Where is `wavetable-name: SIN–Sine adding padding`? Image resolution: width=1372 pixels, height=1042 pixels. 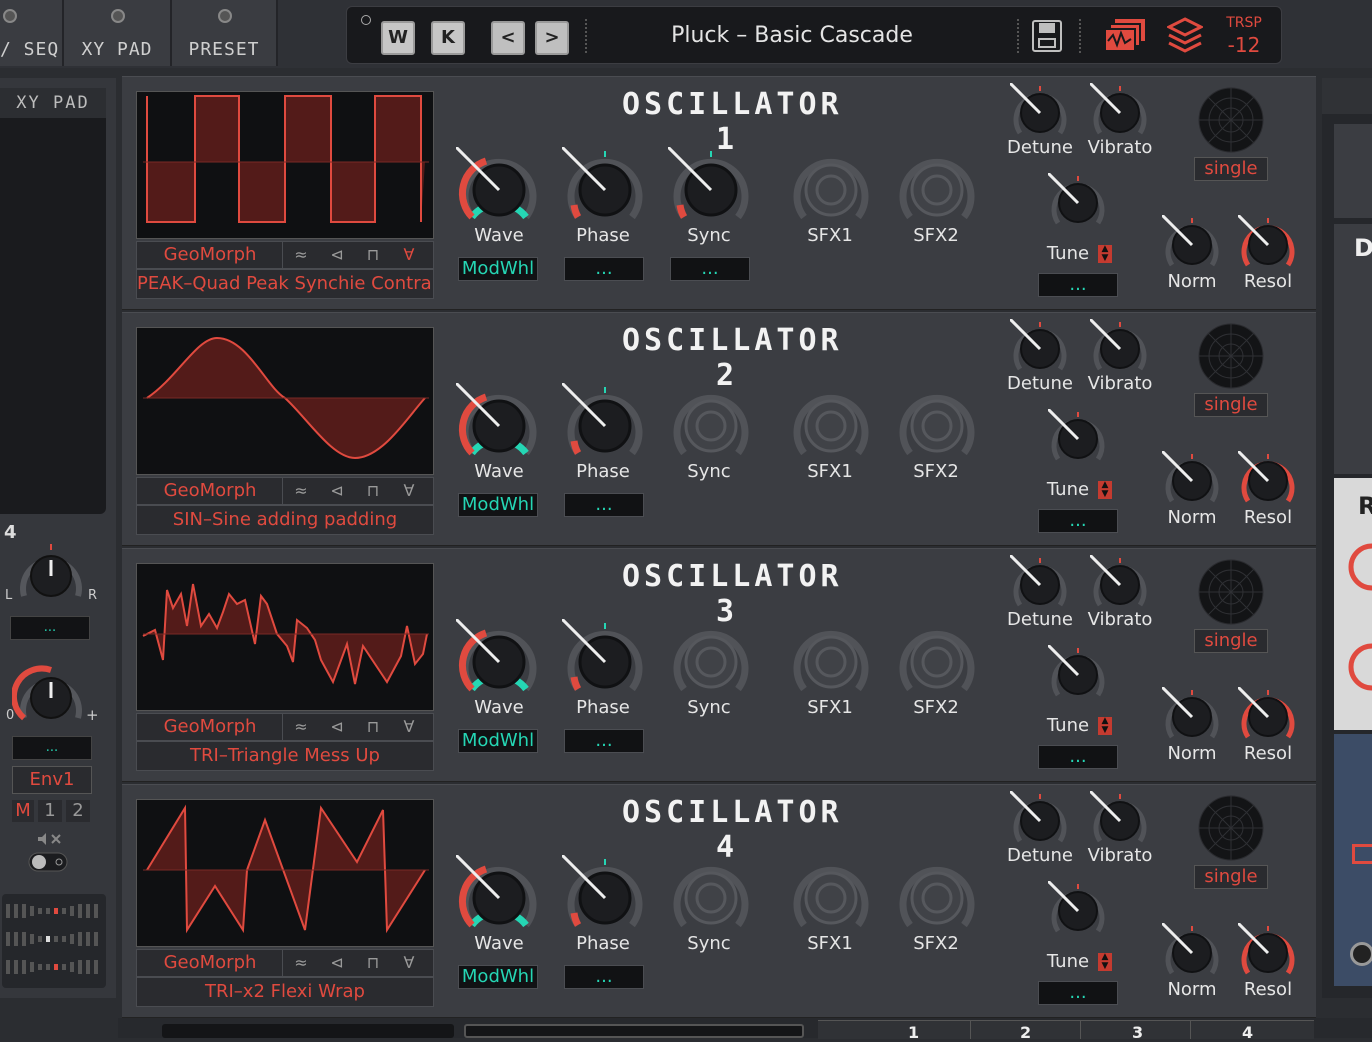 wavetable-name: SIN–Sine adding padding is located at coordinates (285, 520).